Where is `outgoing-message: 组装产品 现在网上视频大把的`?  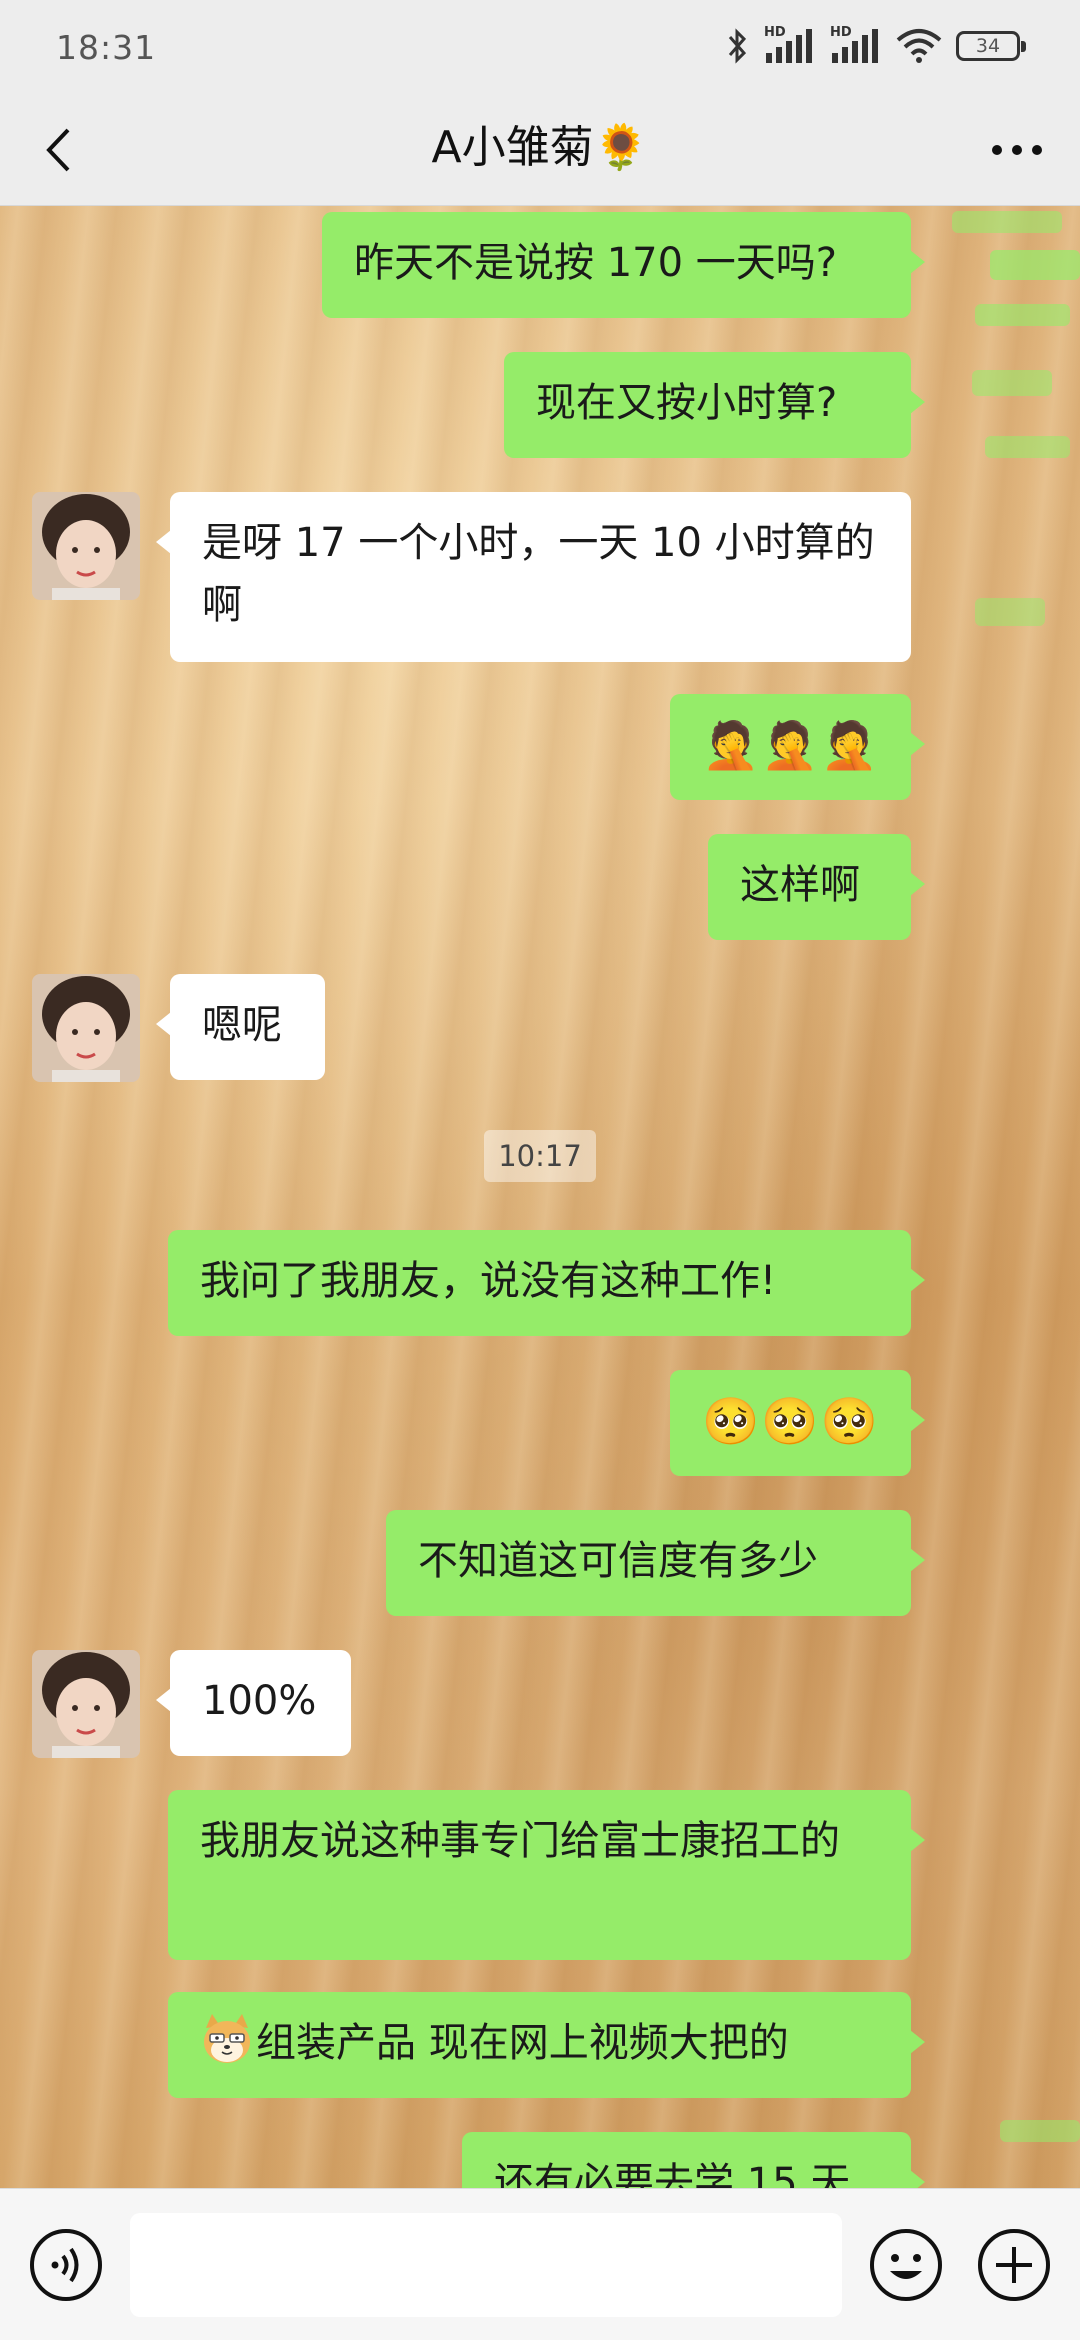 outgoing-message: 组装产品 现在网上视频大把的 is located at coordinates (546, 2045).